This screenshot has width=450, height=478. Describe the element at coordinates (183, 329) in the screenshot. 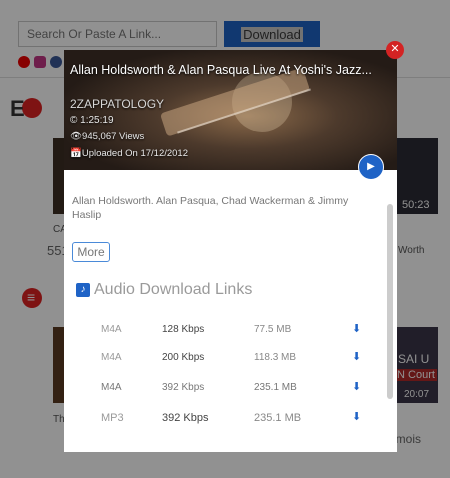

I see `audio-bitrate: 128 Kbps` at that location.